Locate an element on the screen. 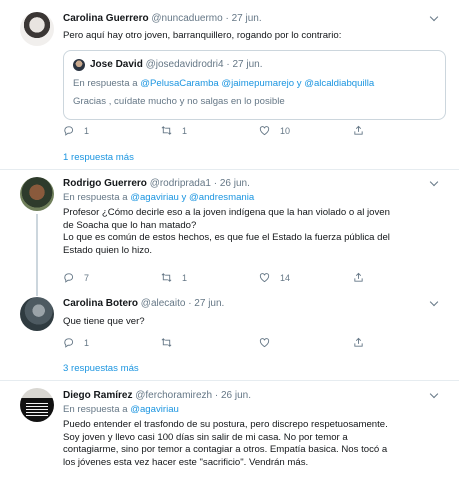 The image size is (459, 497). tweet-actions: 7 1 14 is located at coordinates (253, 278).